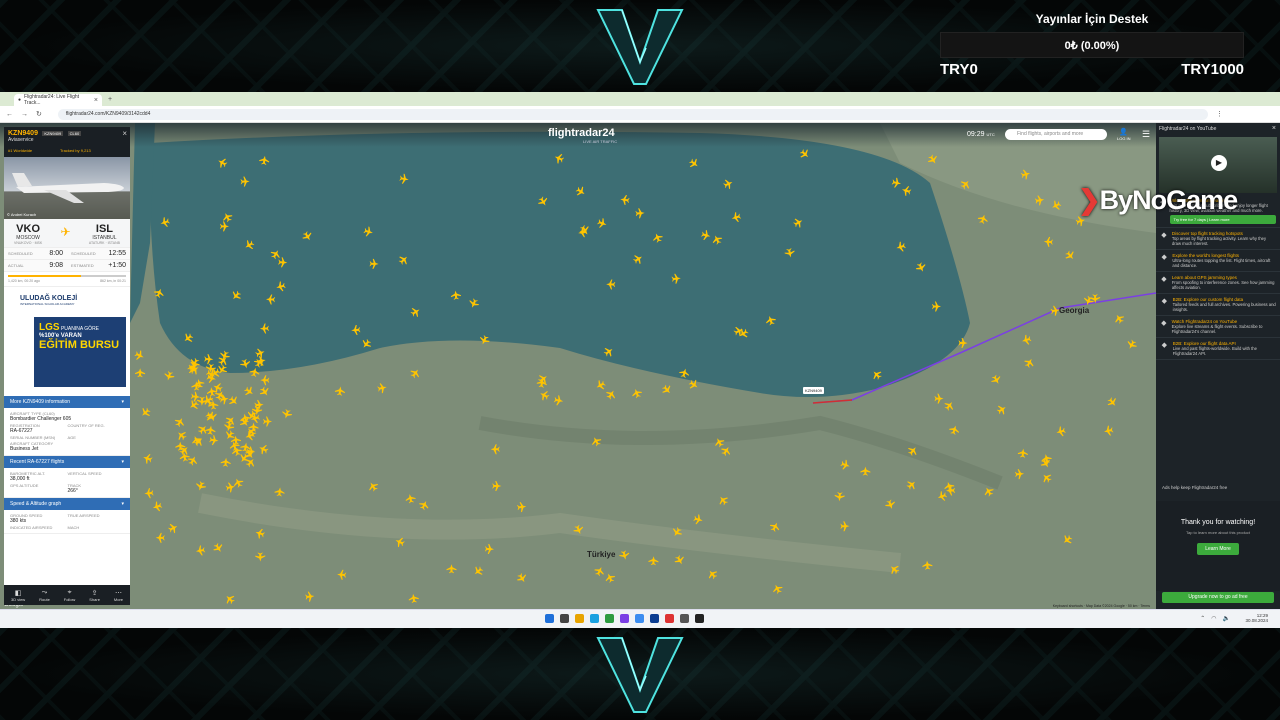 This screenshot has height=720, width=1280. Describe the element at coordinates (1092, 19) in the screenshot. I see `donation-title: Yayınlar İçin Destek` at that location.